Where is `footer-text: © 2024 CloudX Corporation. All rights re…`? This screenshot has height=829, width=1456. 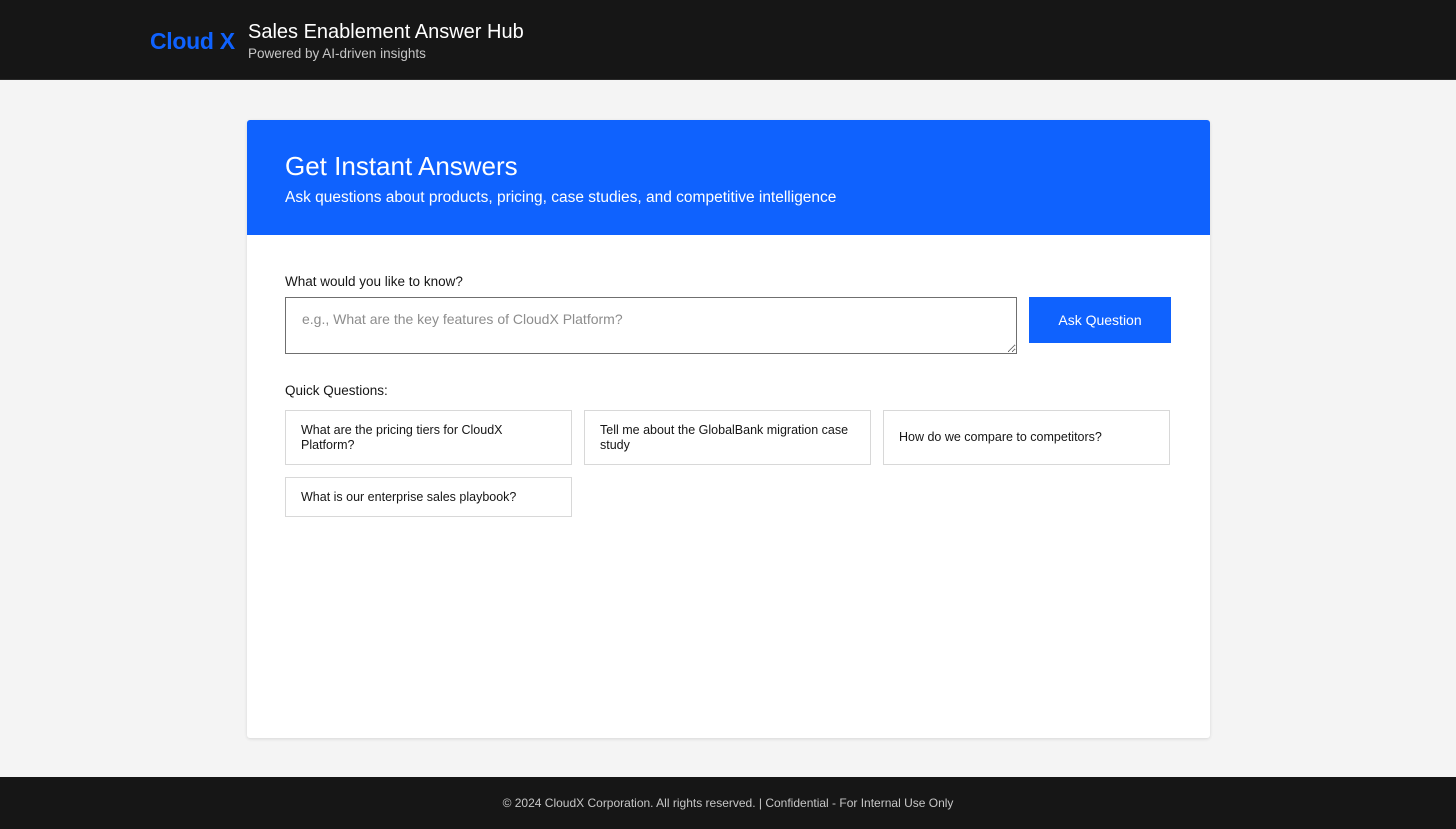
footer-text: © 2024 CloudX Corporation. All rights re… is located at coordinates (728, 803).